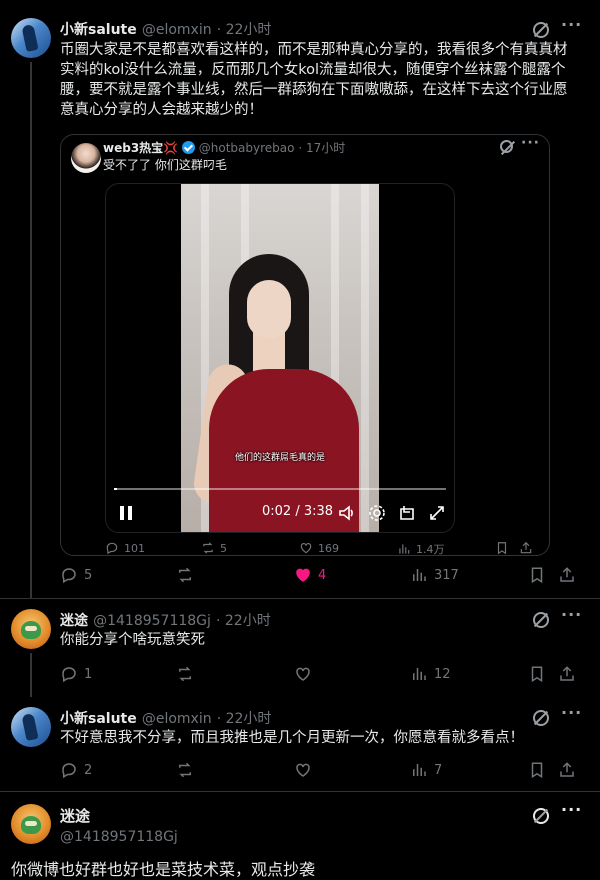 This screenshot has width=600, height=880. I want to click on reply-button: 1, so click(76, 674).